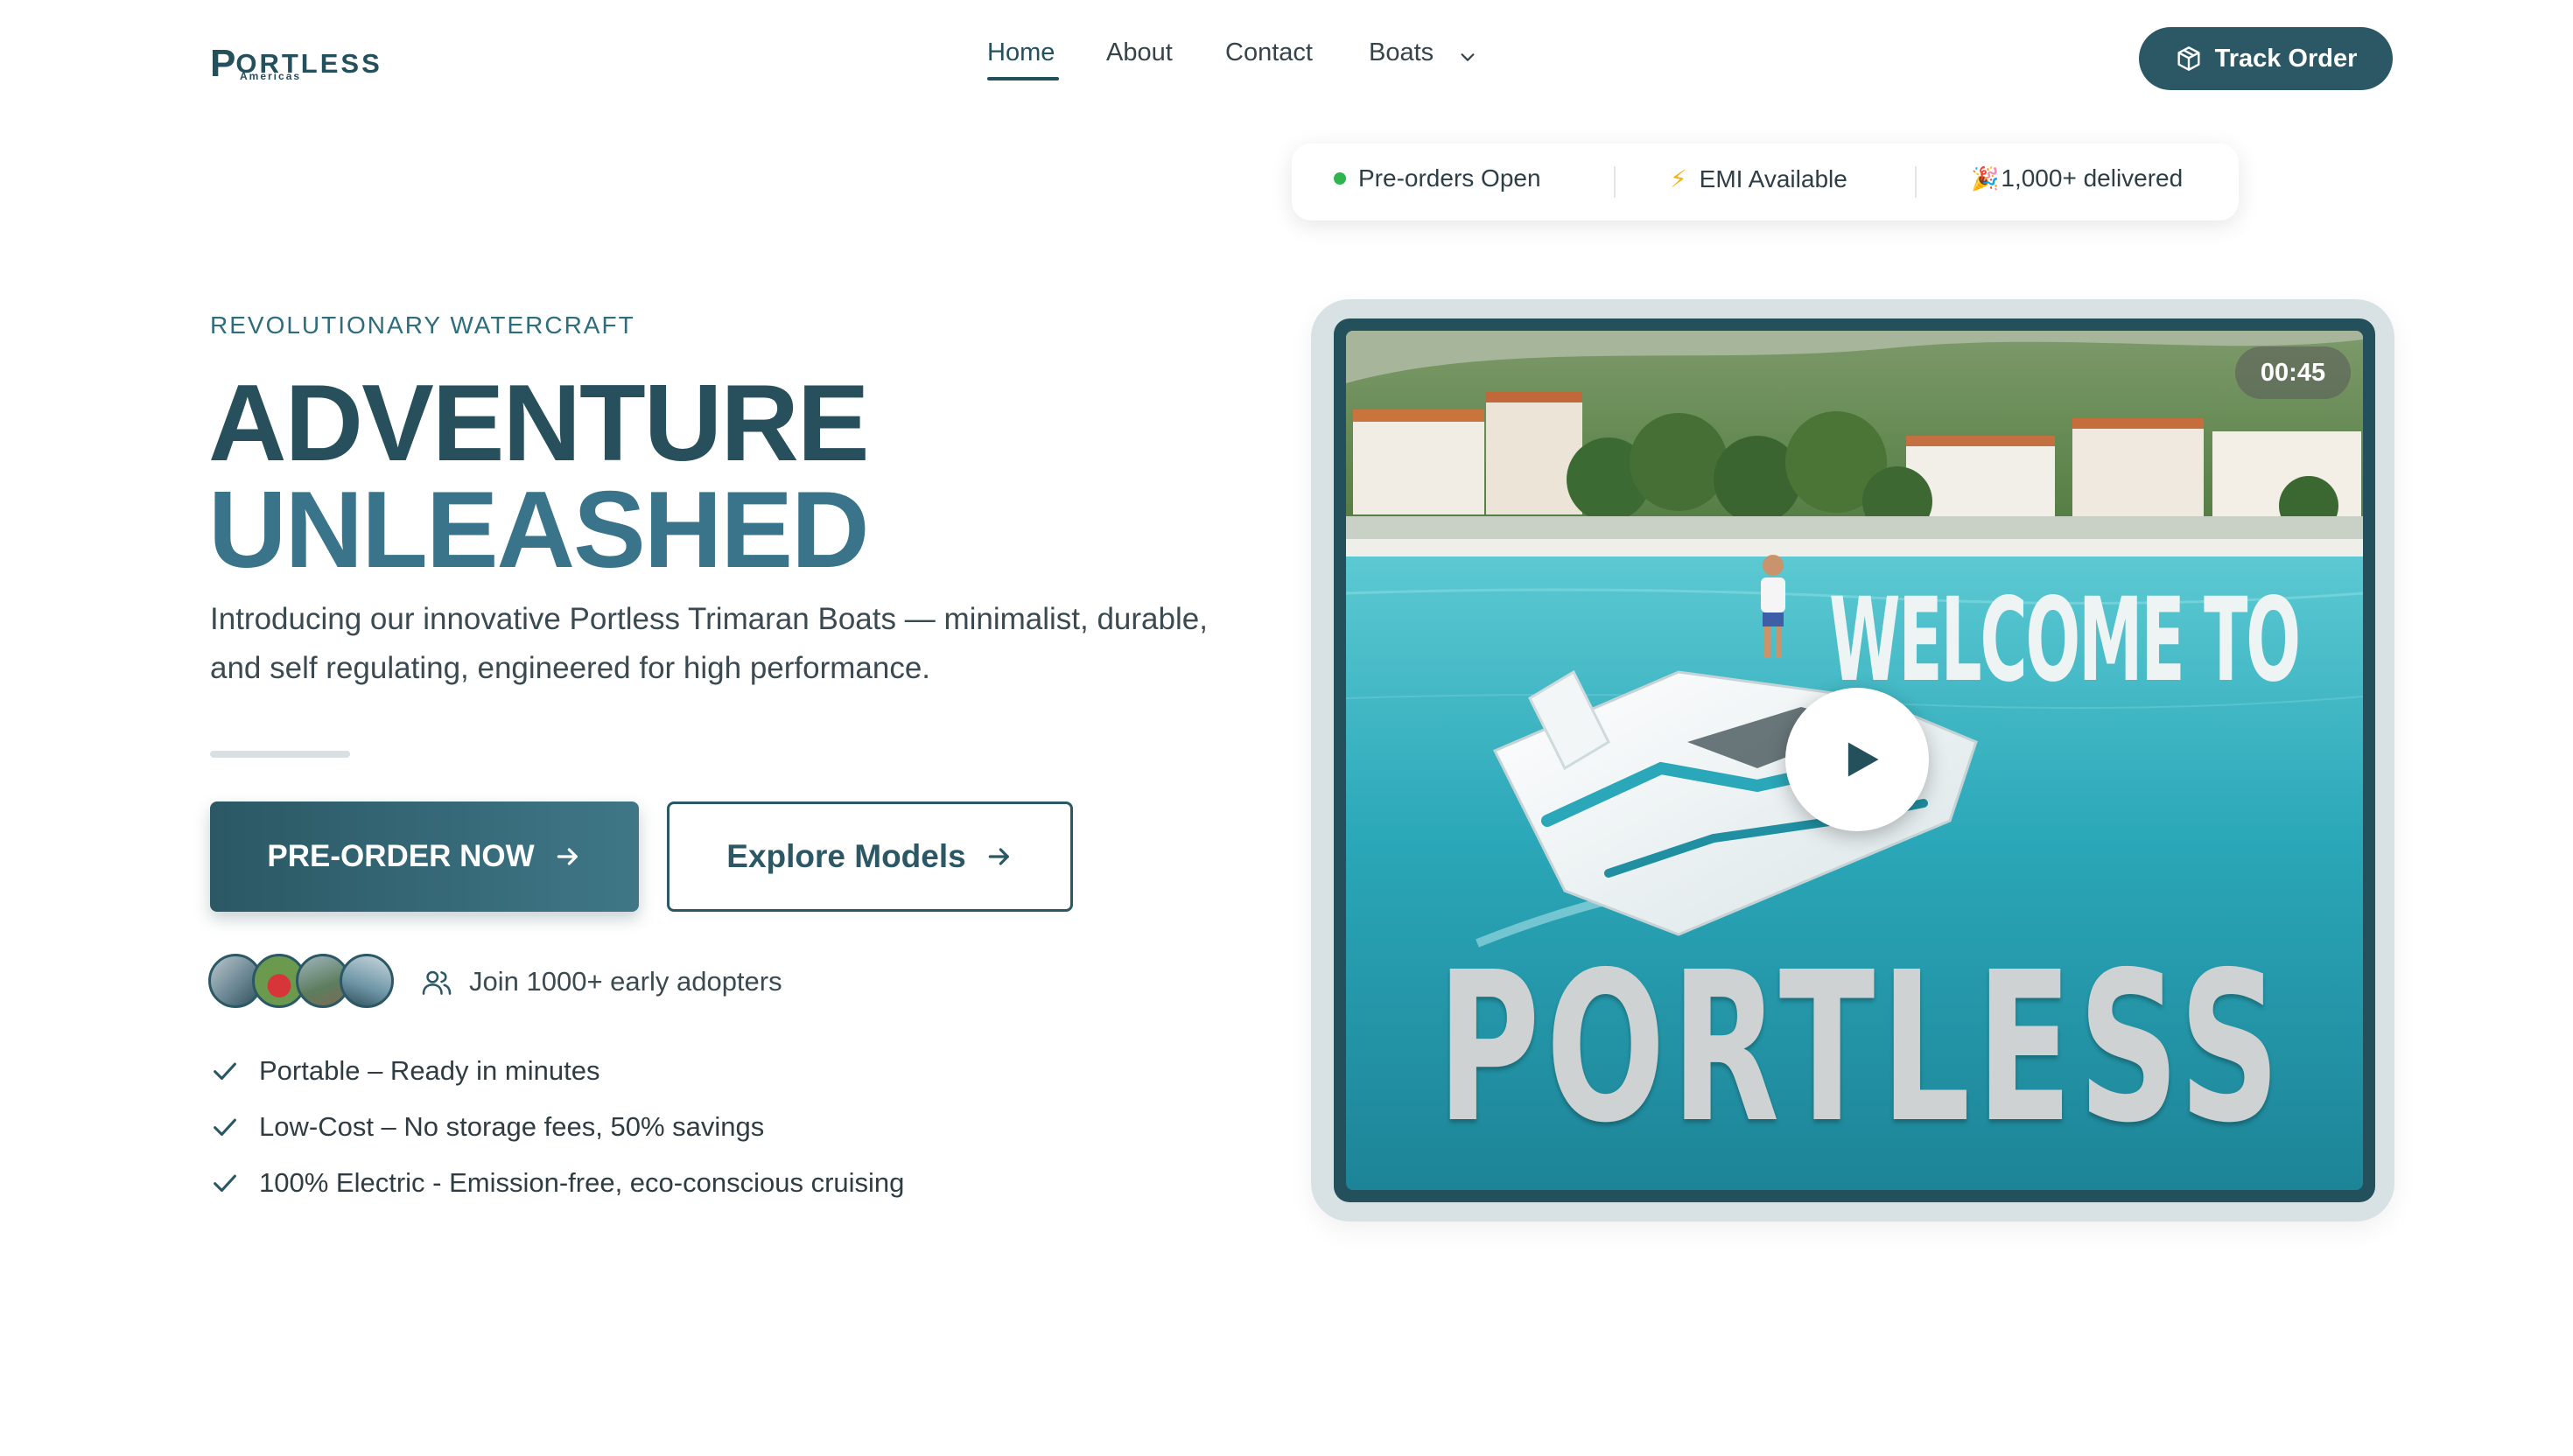 The width and height of the screenshot is (2573, 1456). Describe the element at coordinates (1269, 52) in the screenshot. I see `nav-contact: Contact` at that location.